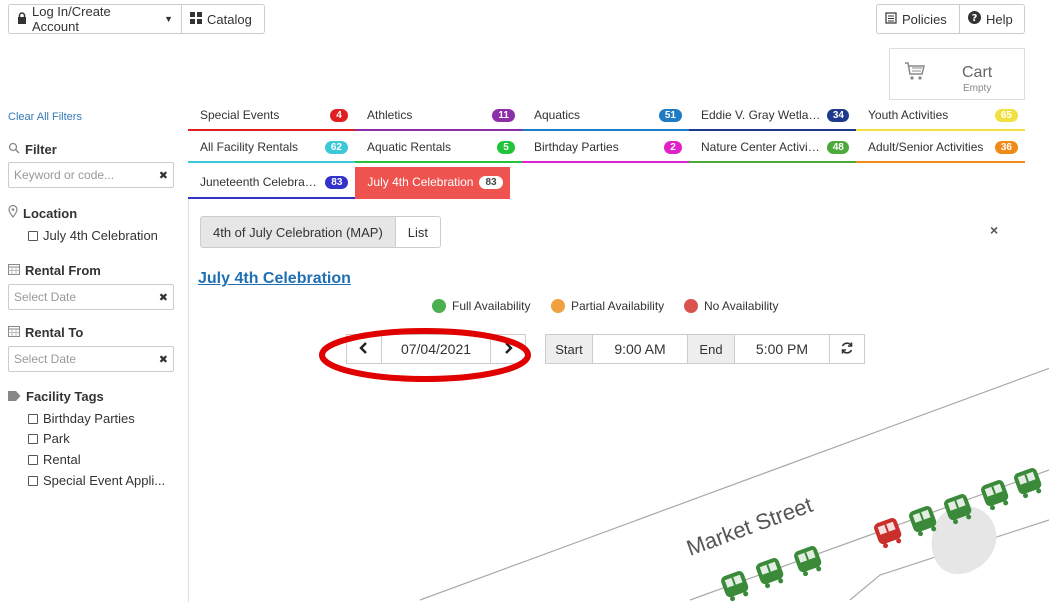 Image resolution: width=1049 pixels, height=602 pixels. What do you see at coordinates (298, 232) in the screenshot?
I see `map-view-button: 4th of July Celebration (MAP)` at bounding box center [298, 232].